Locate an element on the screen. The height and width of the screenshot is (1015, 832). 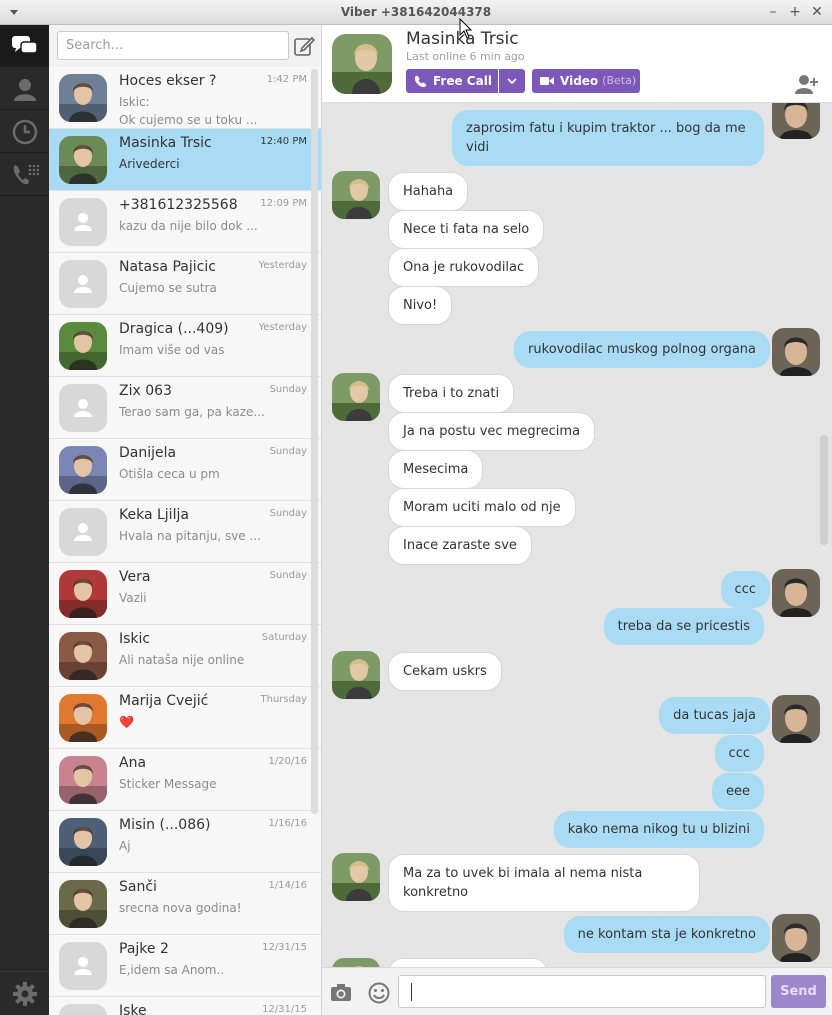
rail-settings is located at coordinates (24, 993).